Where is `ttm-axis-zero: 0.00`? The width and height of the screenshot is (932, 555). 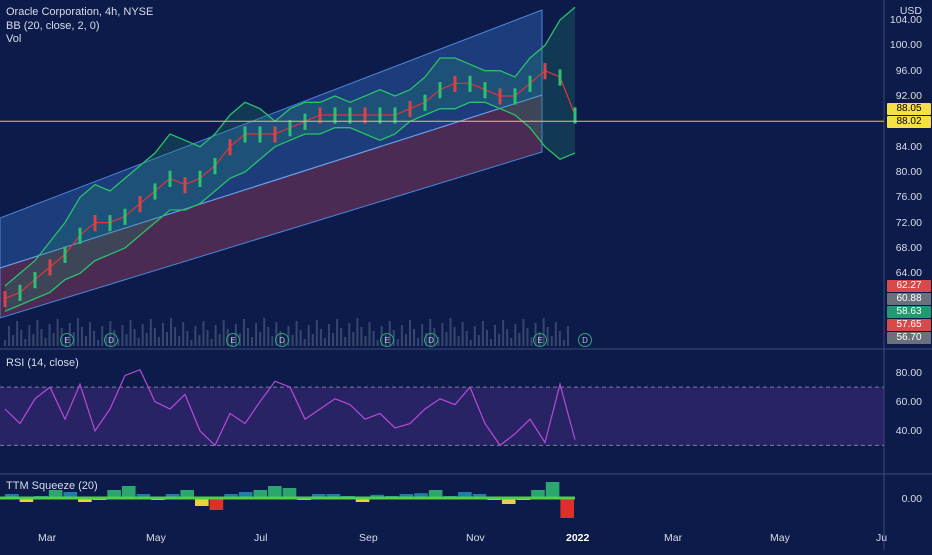
ttm-axis-zero: 0.00 is located at coordinates (911, 499).